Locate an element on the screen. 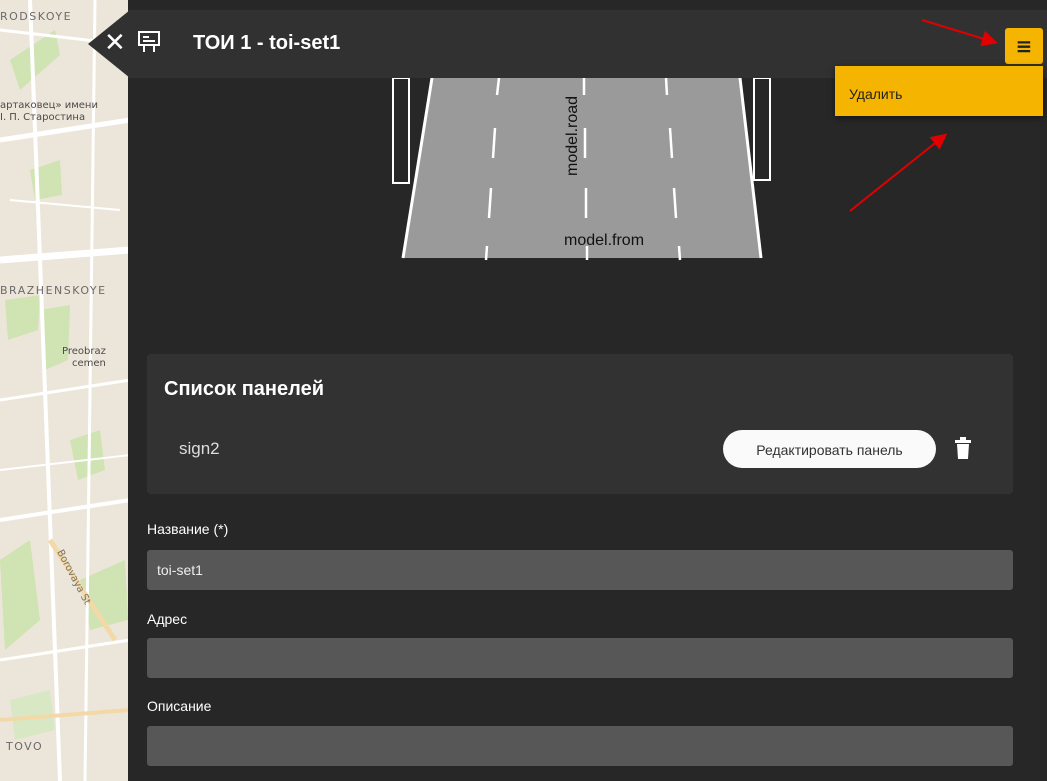 This screenshot has width=1047, height=781. address-field is located at coordinates (580, 658).